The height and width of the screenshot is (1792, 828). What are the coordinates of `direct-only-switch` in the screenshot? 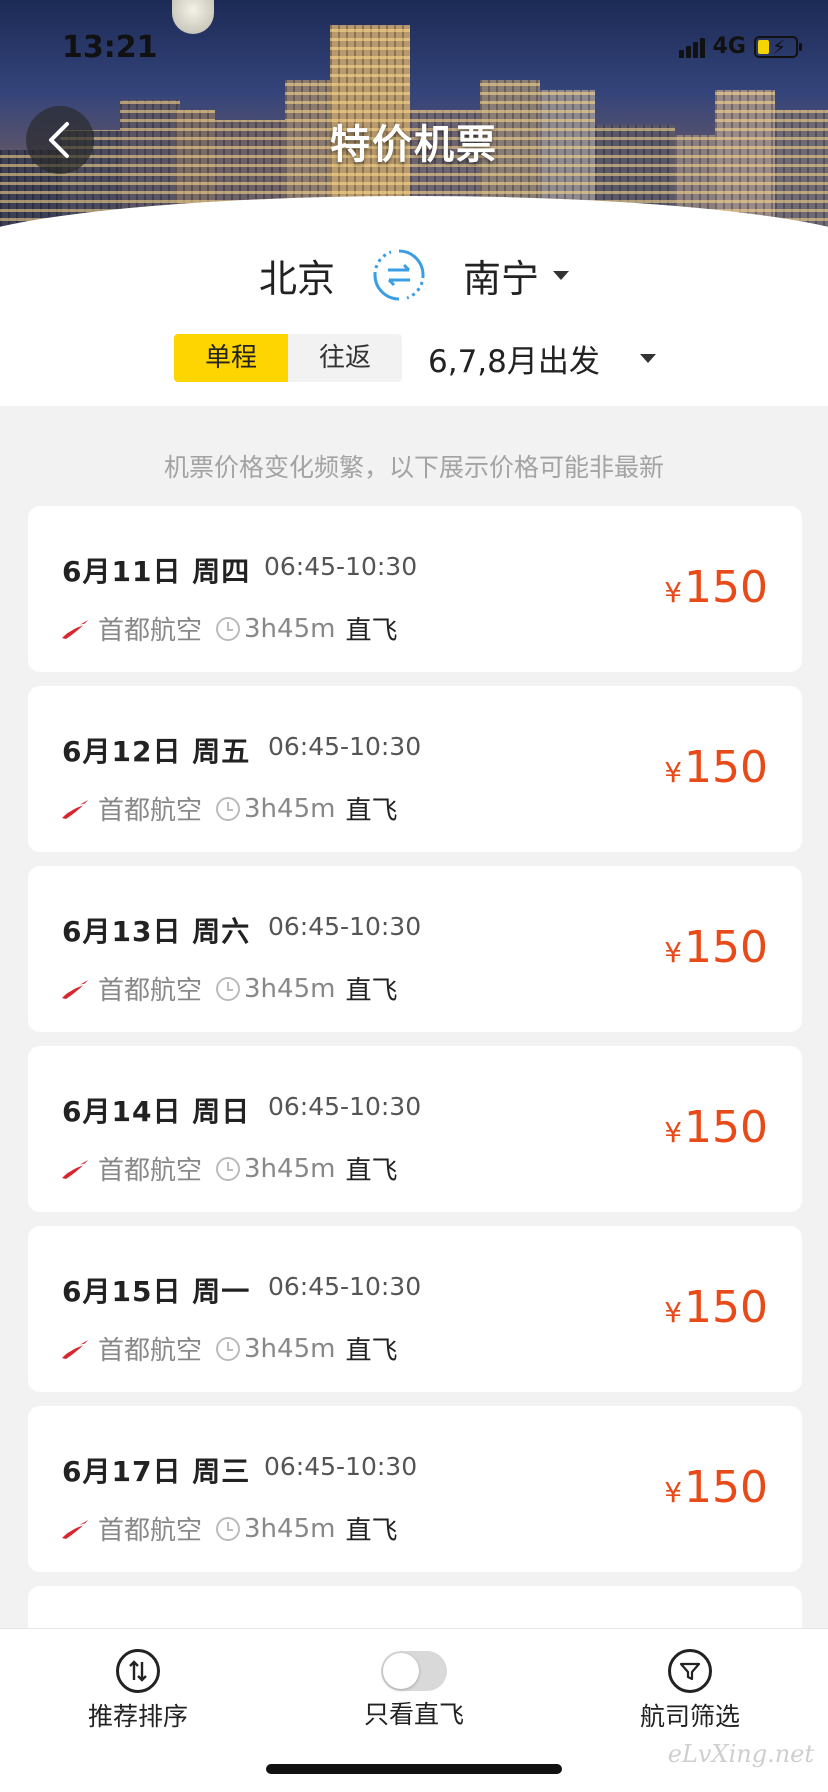 It's located at (414, 1671).